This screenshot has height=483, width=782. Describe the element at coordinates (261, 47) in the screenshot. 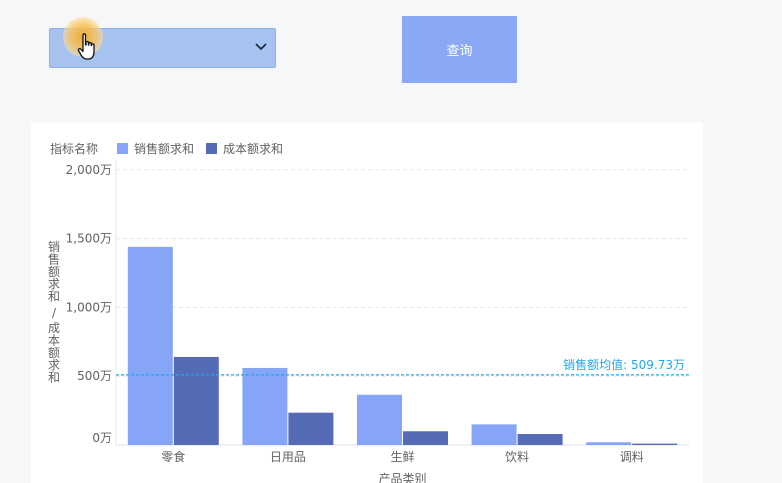

I see `chevron-down-icon` at that location.